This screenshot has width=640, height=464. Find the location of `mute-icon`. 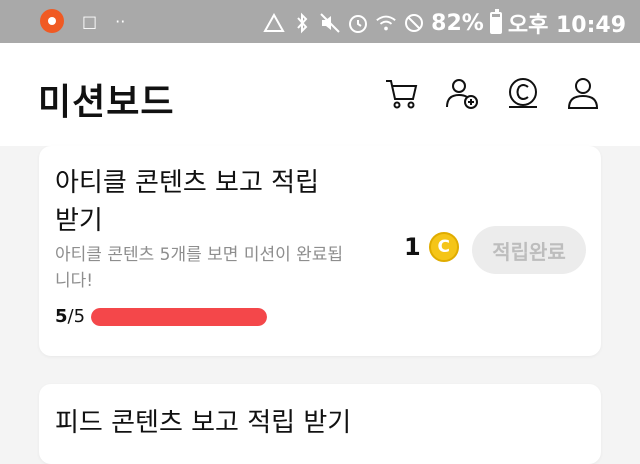

mute-icon is located at coordinates (330, 23).